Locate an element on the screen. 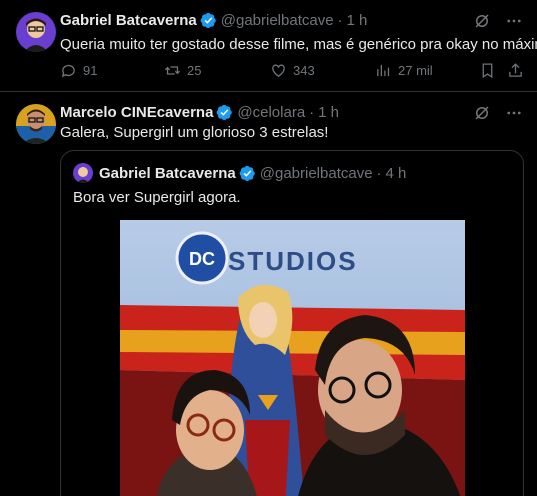 Image resolution: width=537 pixels, height=496 pixels. poster-studios-text: STUDIOS is located at coordinates (293, 261).